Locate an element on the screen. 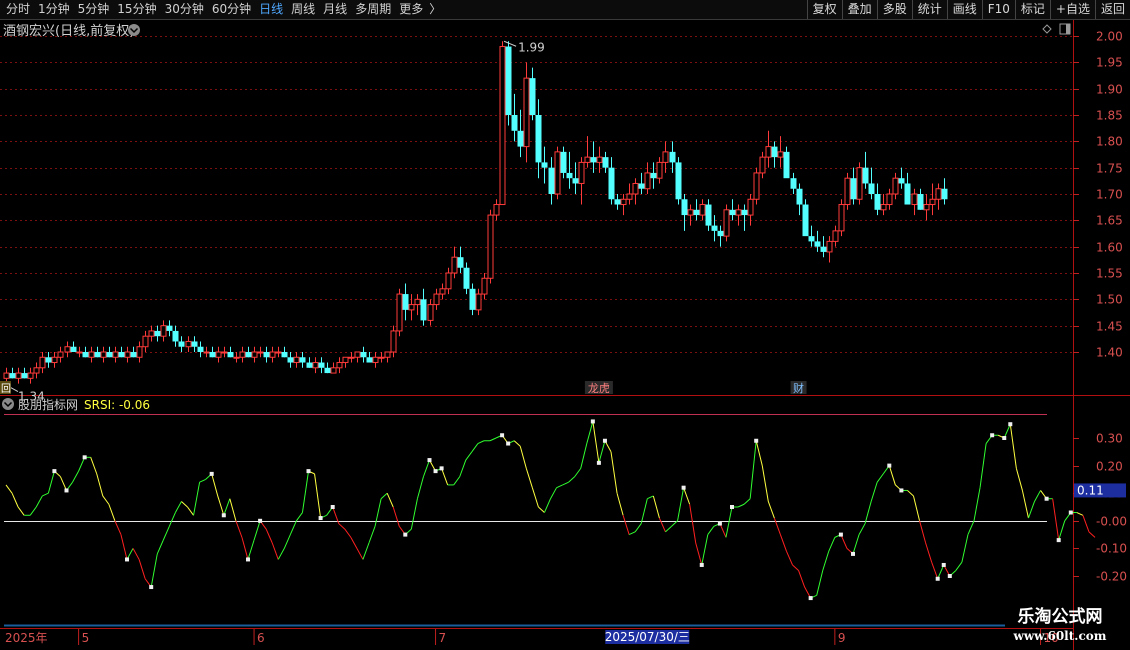 This screenshot has height=650, width=1130. title-dropdown-icon is located at coordinates (134, 30).